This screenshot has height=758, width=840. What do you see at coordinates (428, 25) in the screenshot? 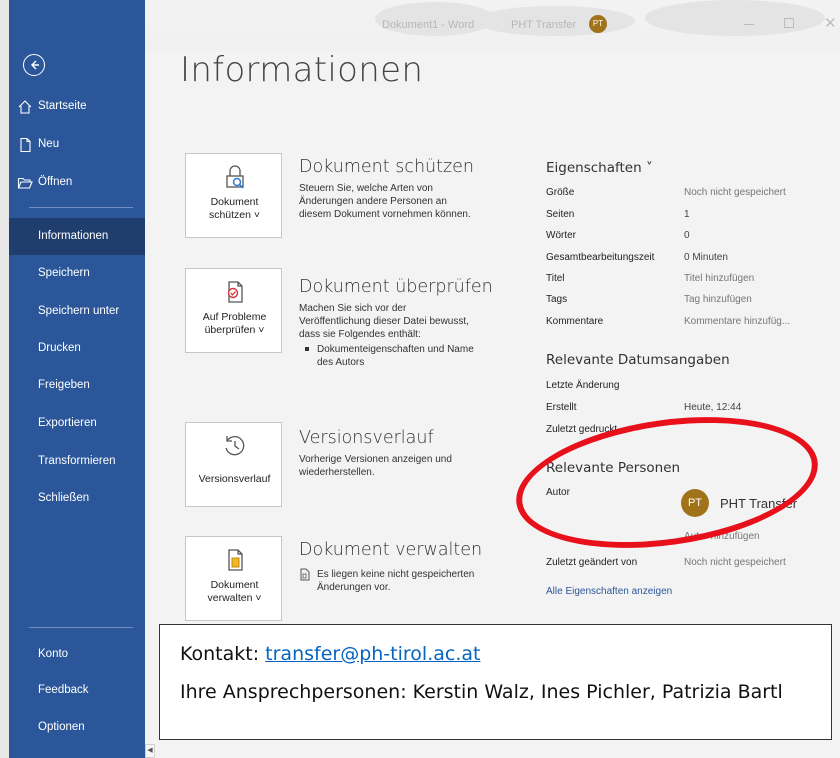
I see `window-title: Dokument1 - Word` at bounding box center [428, 25].